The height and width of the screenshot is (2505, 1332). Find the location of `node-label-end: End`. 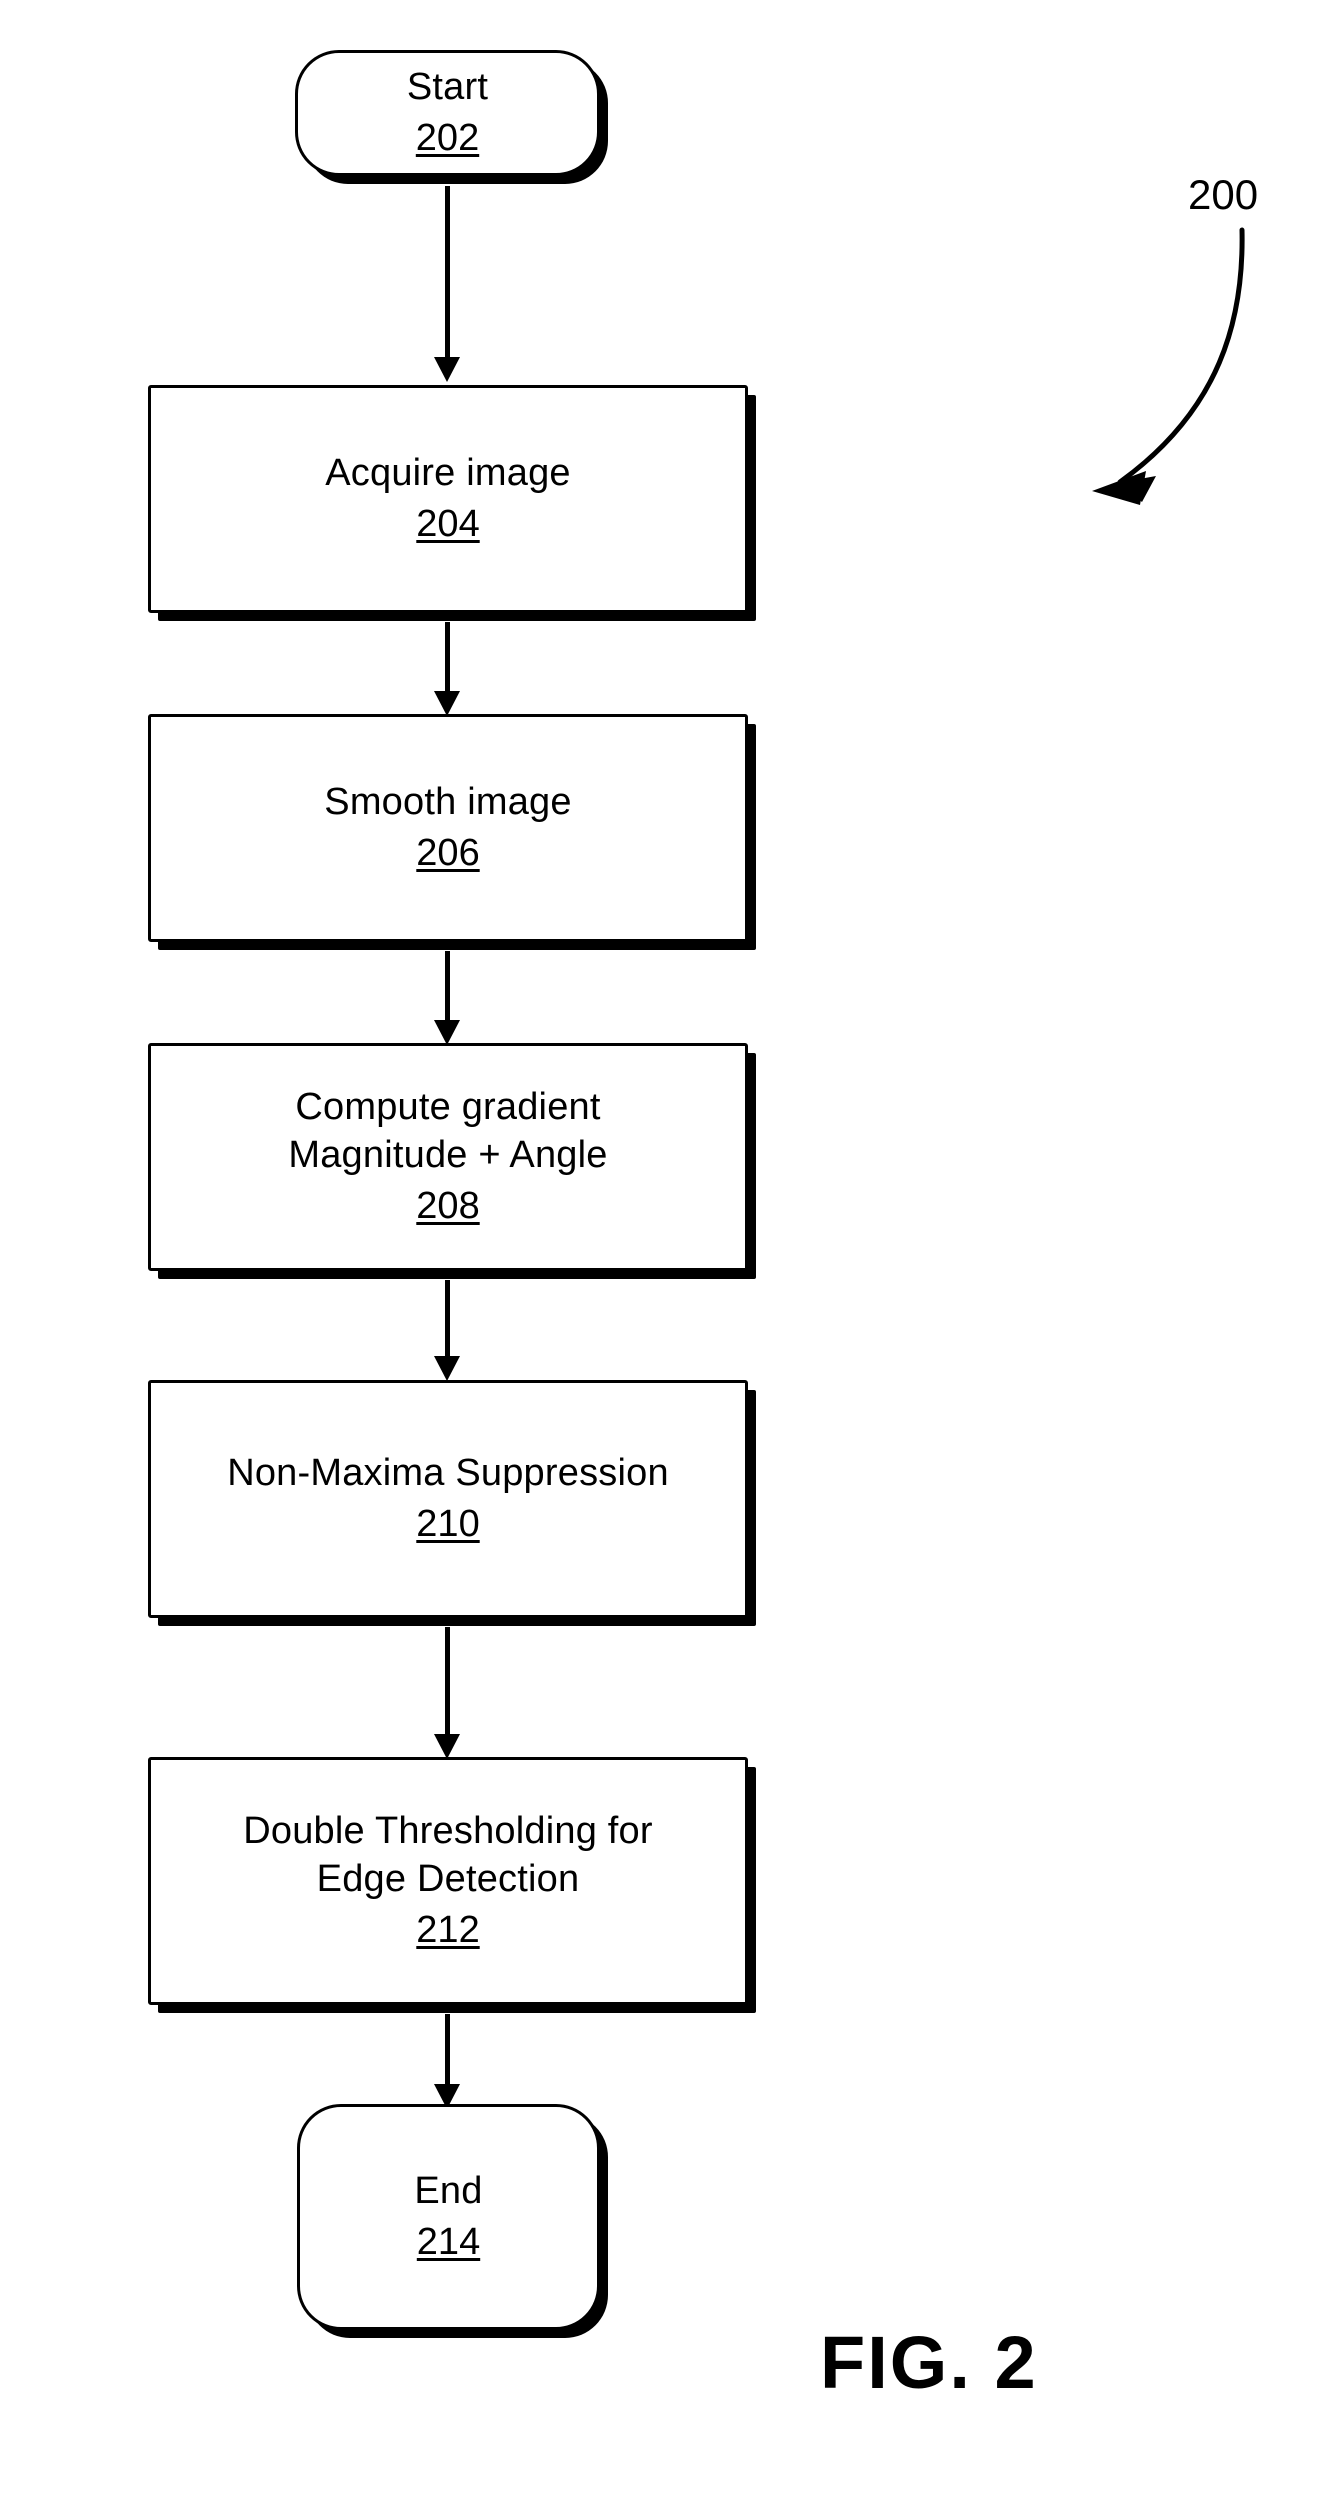

node-label-end: End is located at coordinates (448, 2191).